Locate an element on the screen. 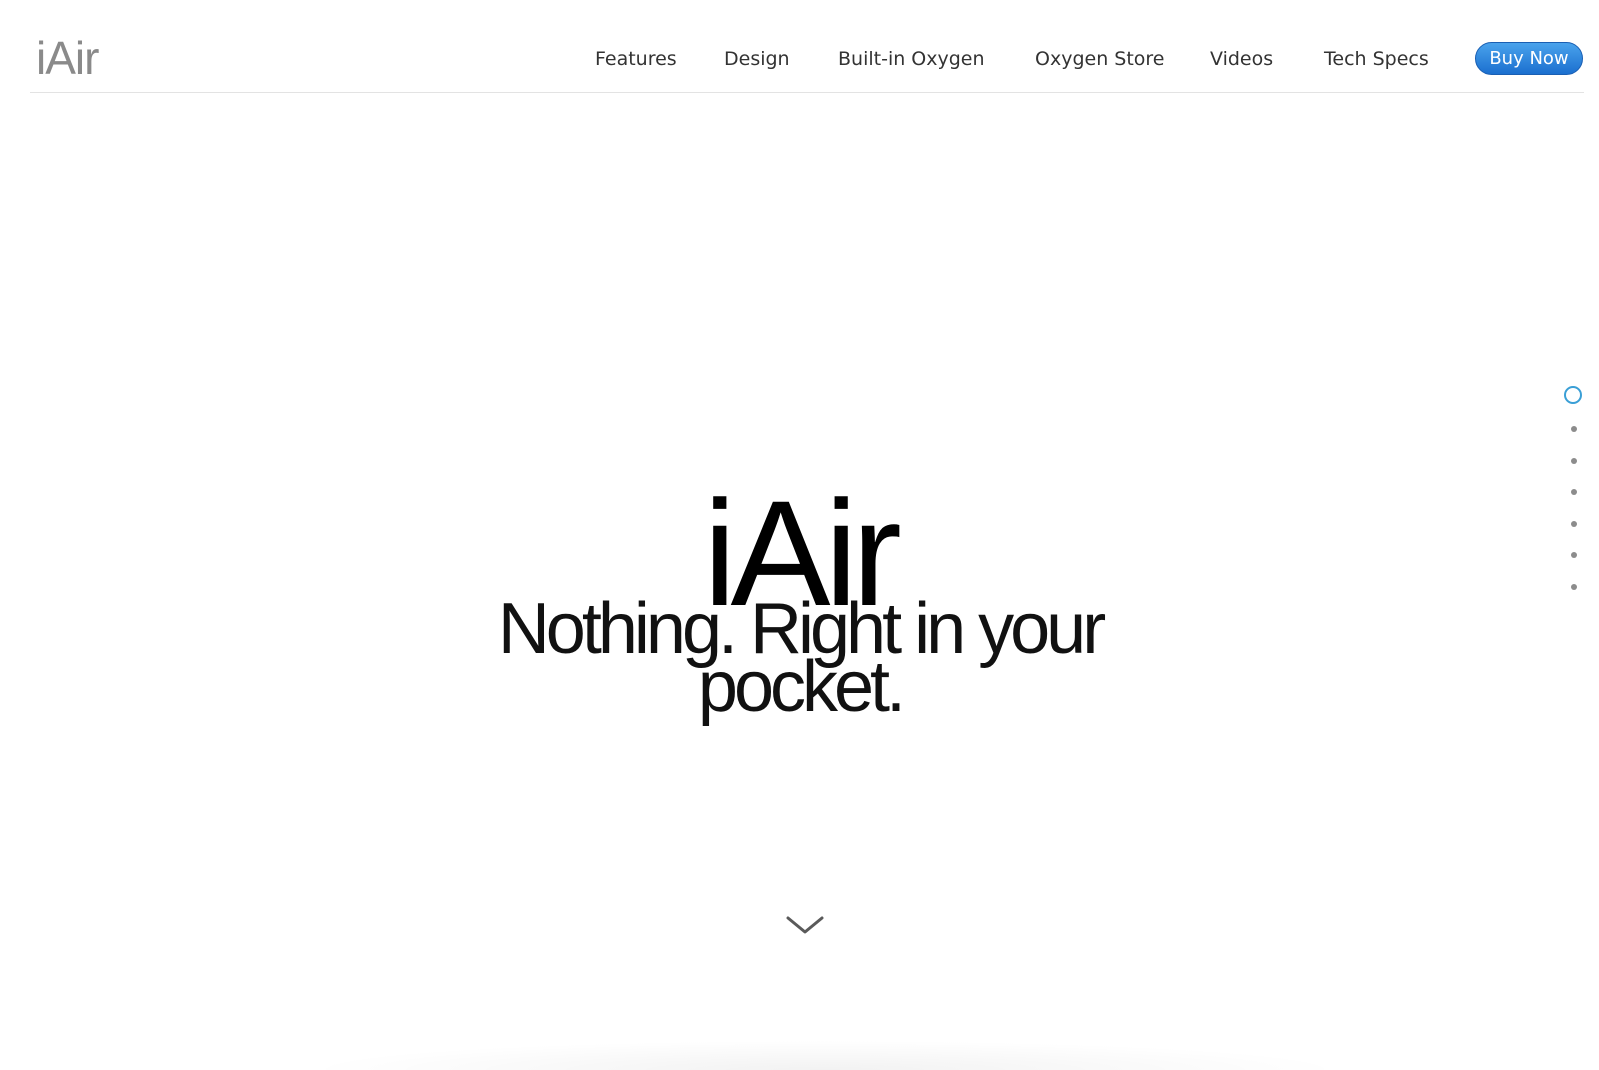 The width and height of the screenshot is (1599, 1070). nav-tech-specs: Tech Specs is located at coordinates (1376, 59).